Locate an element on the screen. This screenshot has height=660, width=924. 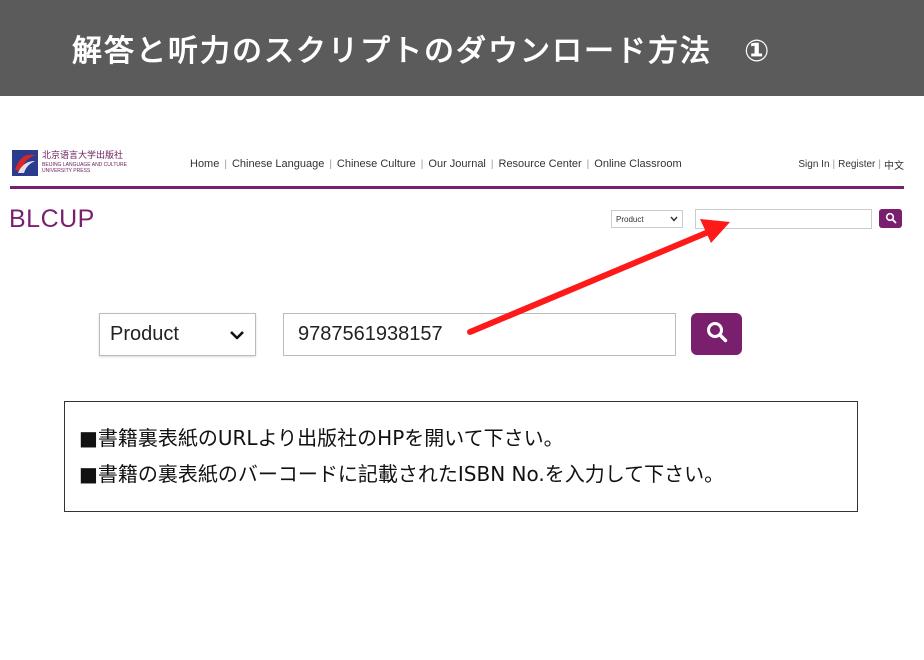
zoomed-search-button is located at coordinates (716, 334).